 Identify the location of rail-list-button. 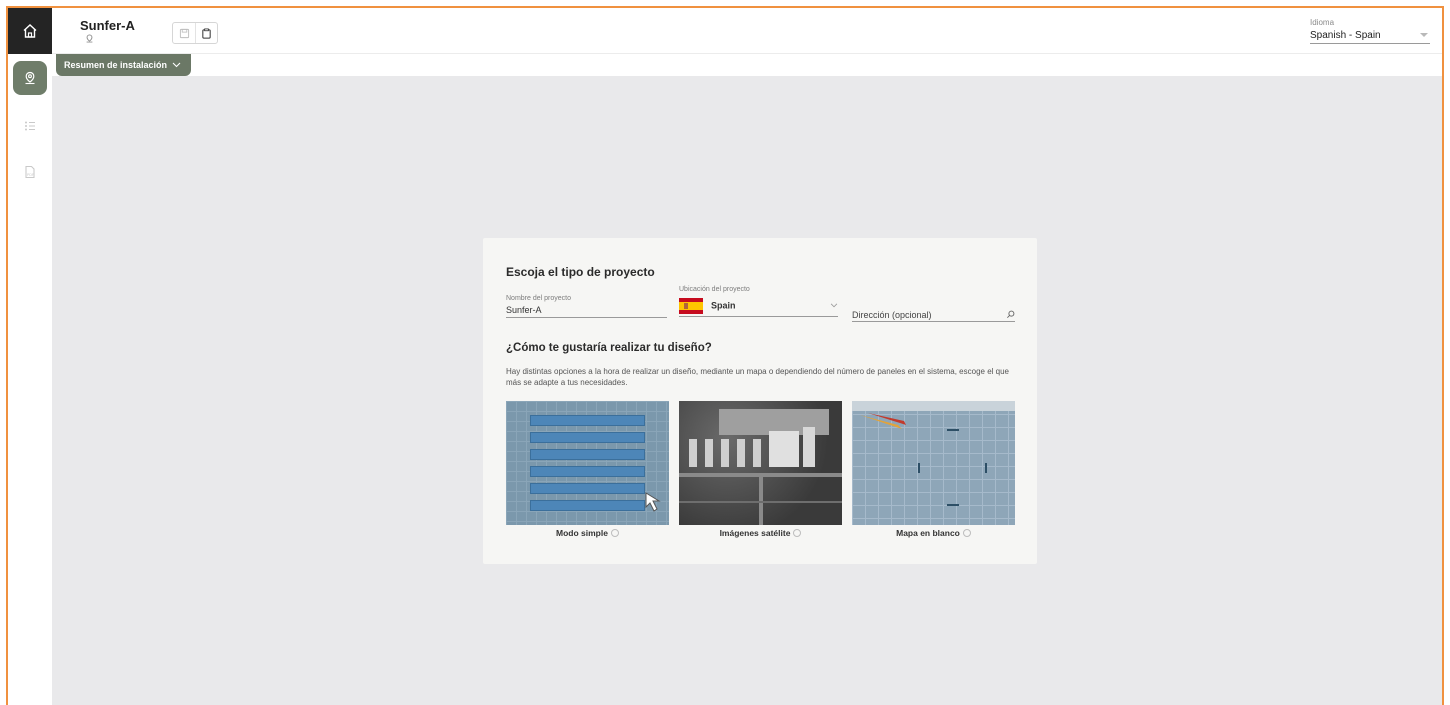
(30, 126).